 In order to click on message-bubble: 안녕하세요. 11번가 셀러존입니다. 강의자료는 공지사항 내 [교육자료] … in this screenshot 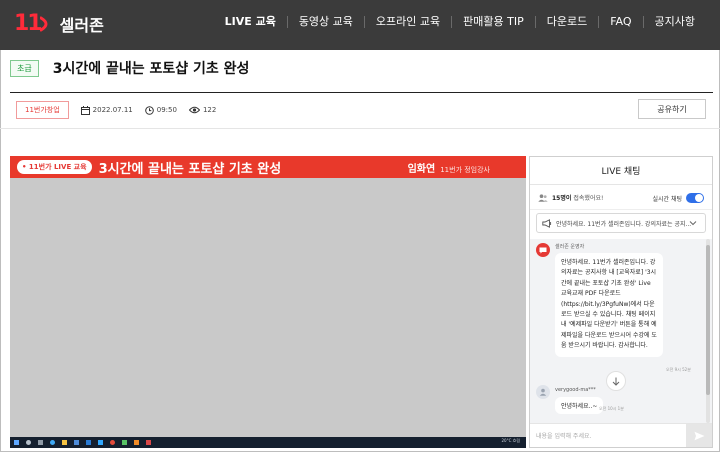, I will do `click(609, 305)`.